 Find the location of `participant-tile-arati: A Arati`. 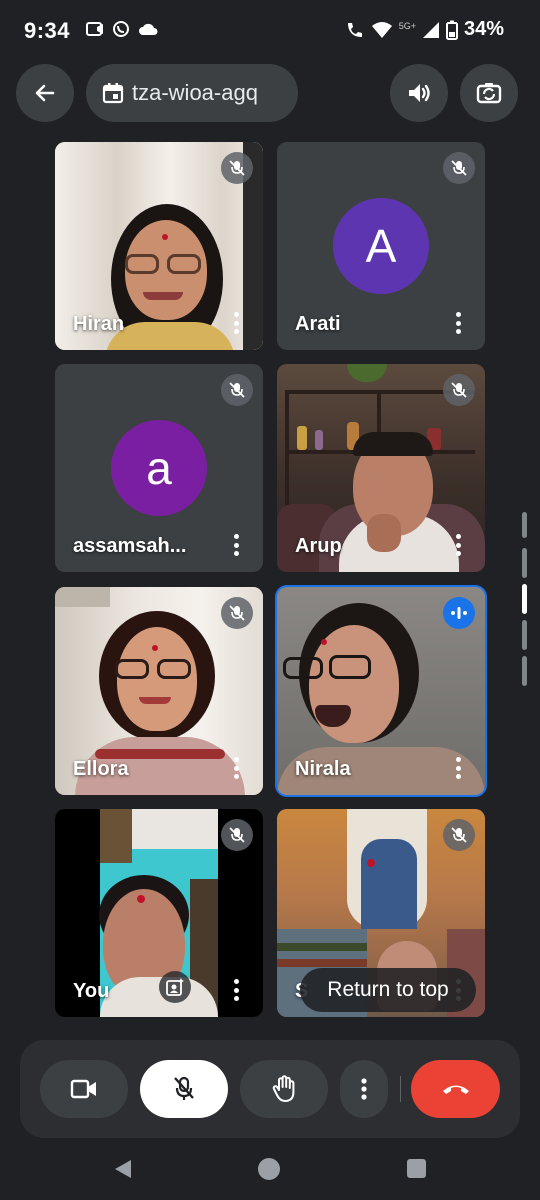

participant-tile-arati: A Arati is located at coordinates (381, 246).